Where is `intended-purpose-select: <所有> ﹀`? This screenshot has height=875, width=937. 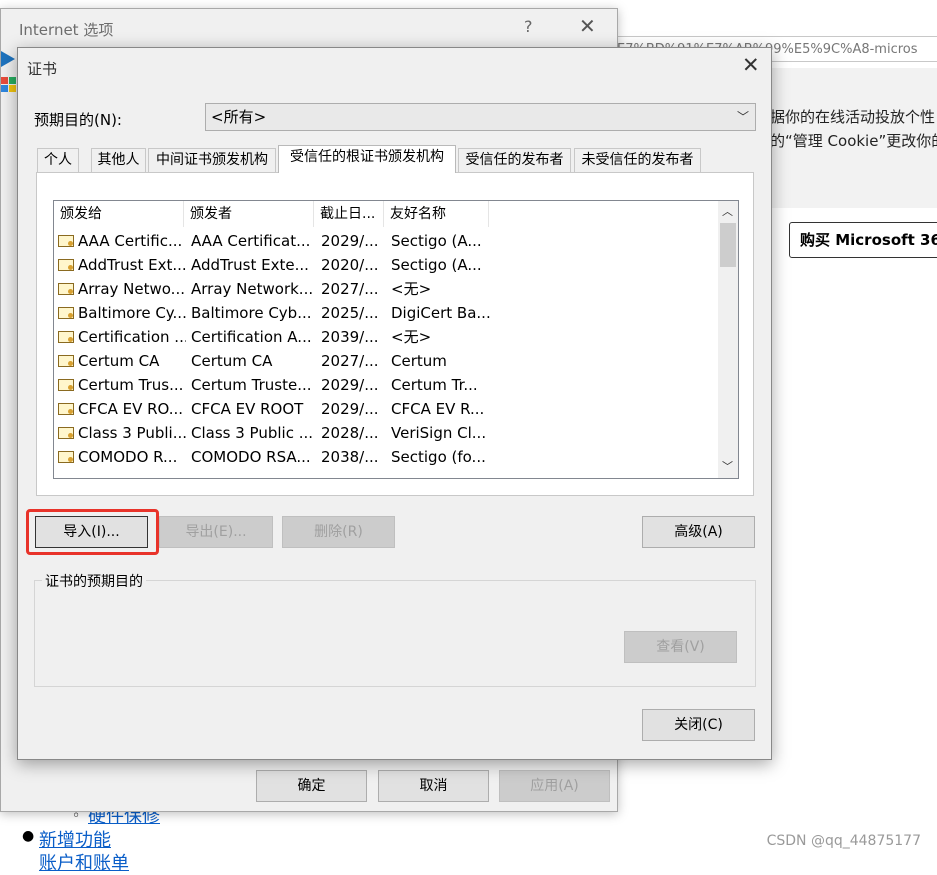 intended-purpose-select: <所有> ﹀ is located at coordinates (480, 117).